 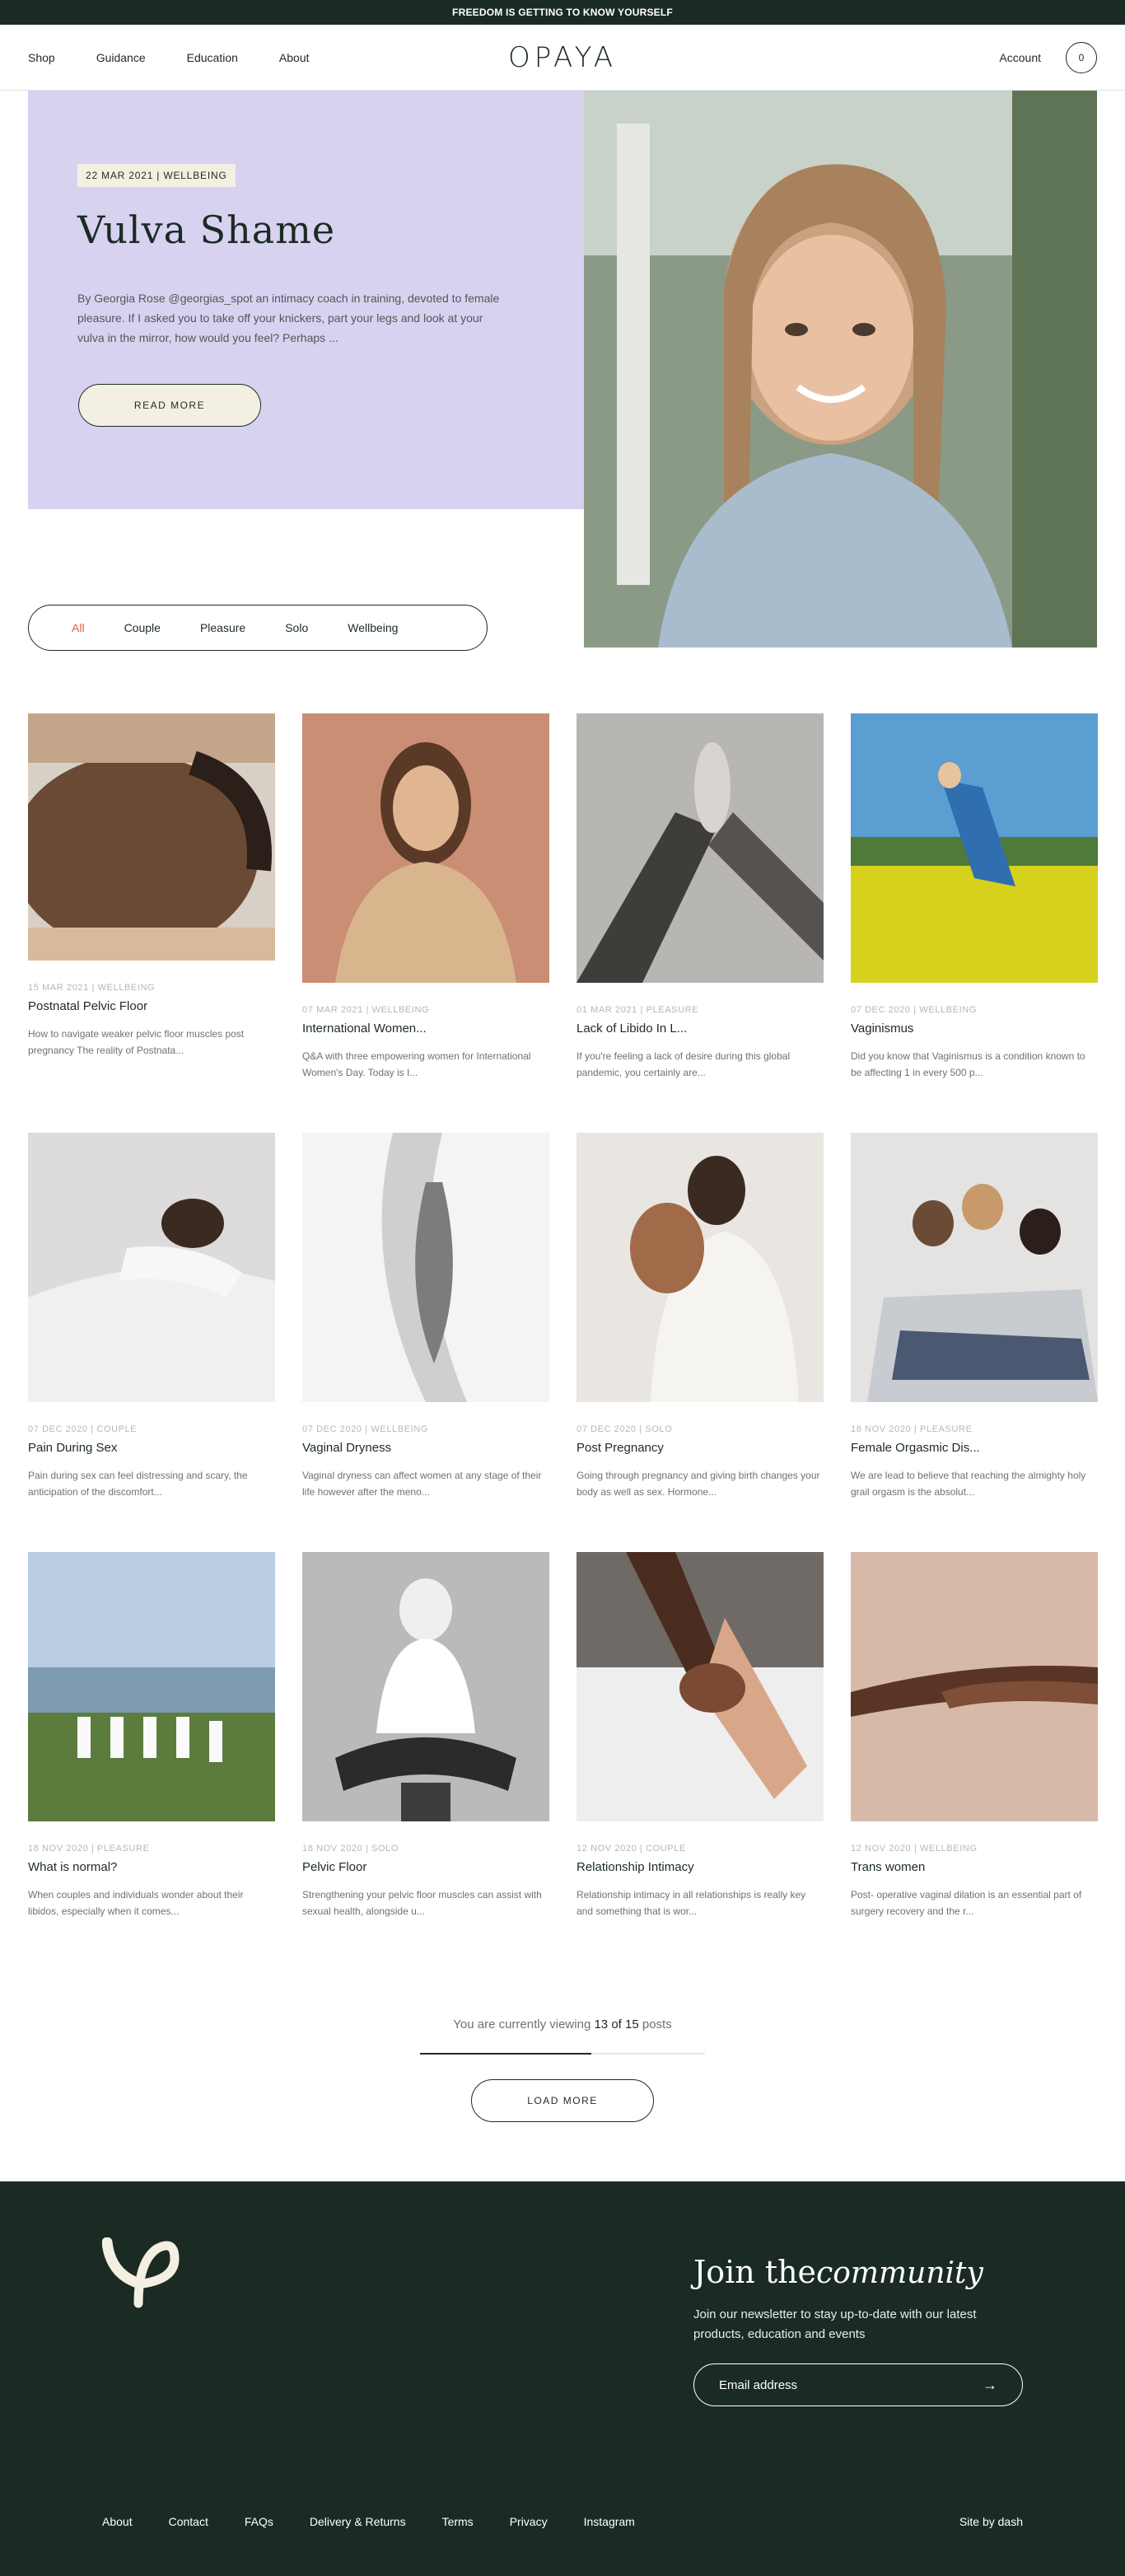 What do you see at coordinates (83, 1429) in the screenshot?
I see `post-meta: 07 DEC 2020 | COUPLE` at bounding box center [83, 1429].